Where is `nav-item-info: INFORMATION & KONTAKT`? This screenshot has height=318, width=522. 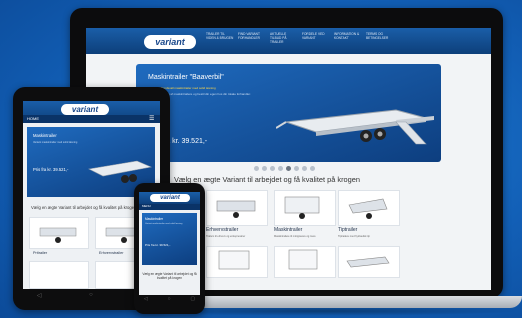
nav-item-info: INFORMATION & KONTAKT is located at coordinates (348, 38).